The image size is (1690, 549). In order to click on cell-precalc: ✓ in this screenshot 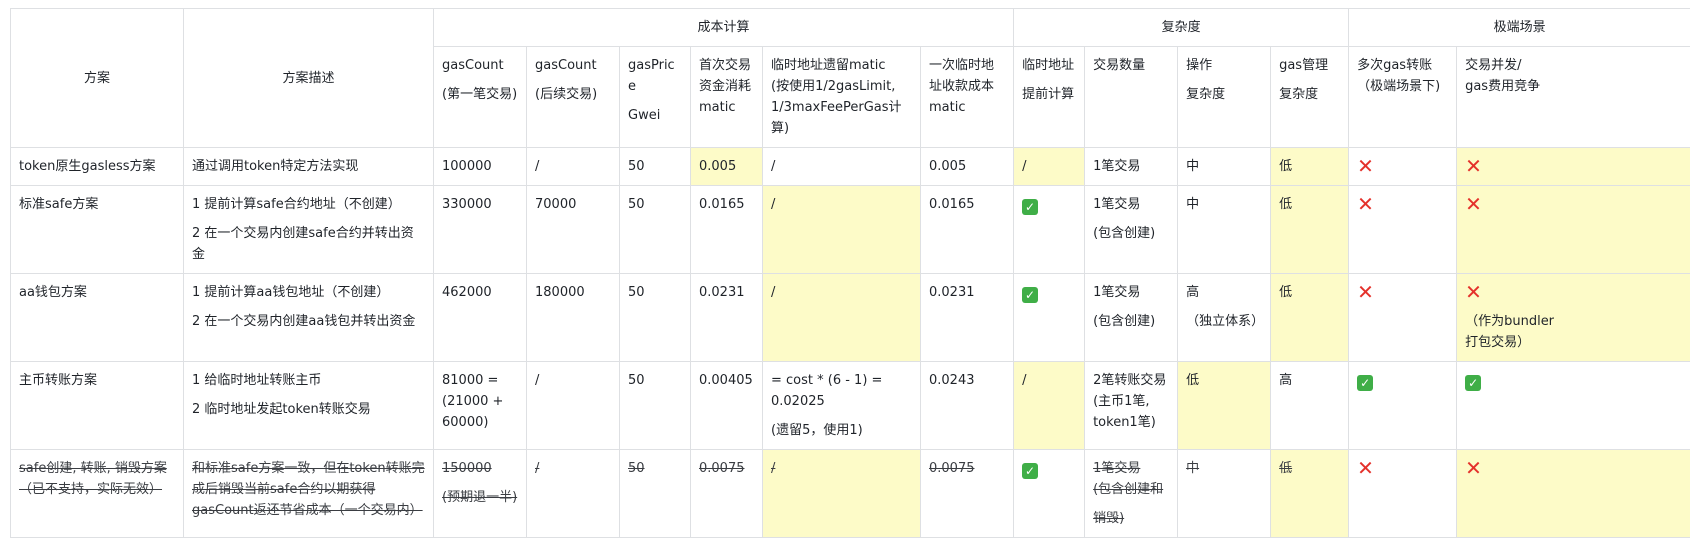, I will do `click(1049, 493)`.